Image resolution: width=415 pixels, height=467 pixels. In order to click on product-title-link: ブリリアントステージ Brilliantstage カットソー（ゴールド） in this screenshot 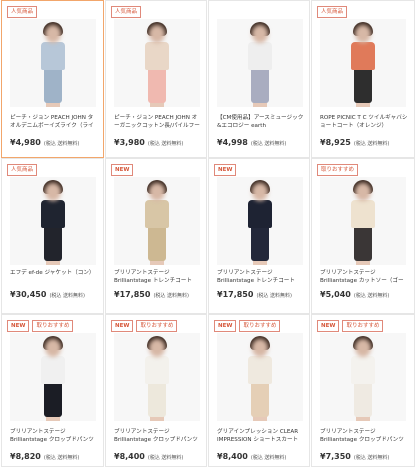, I will do `click(364, 277)`.